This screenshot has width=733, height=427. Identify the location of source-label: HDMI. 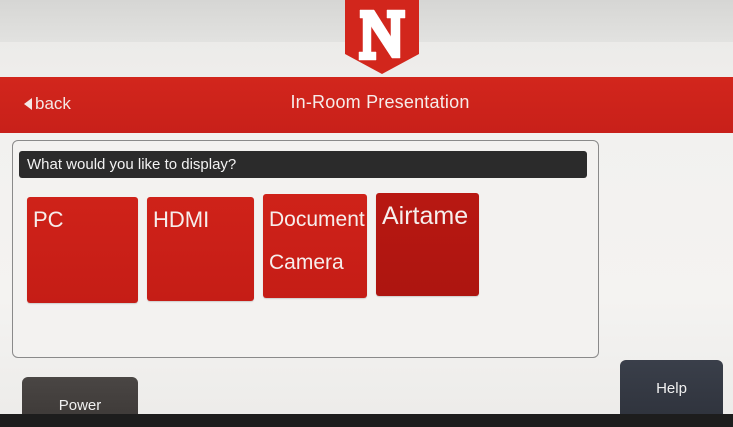
(181, 219).